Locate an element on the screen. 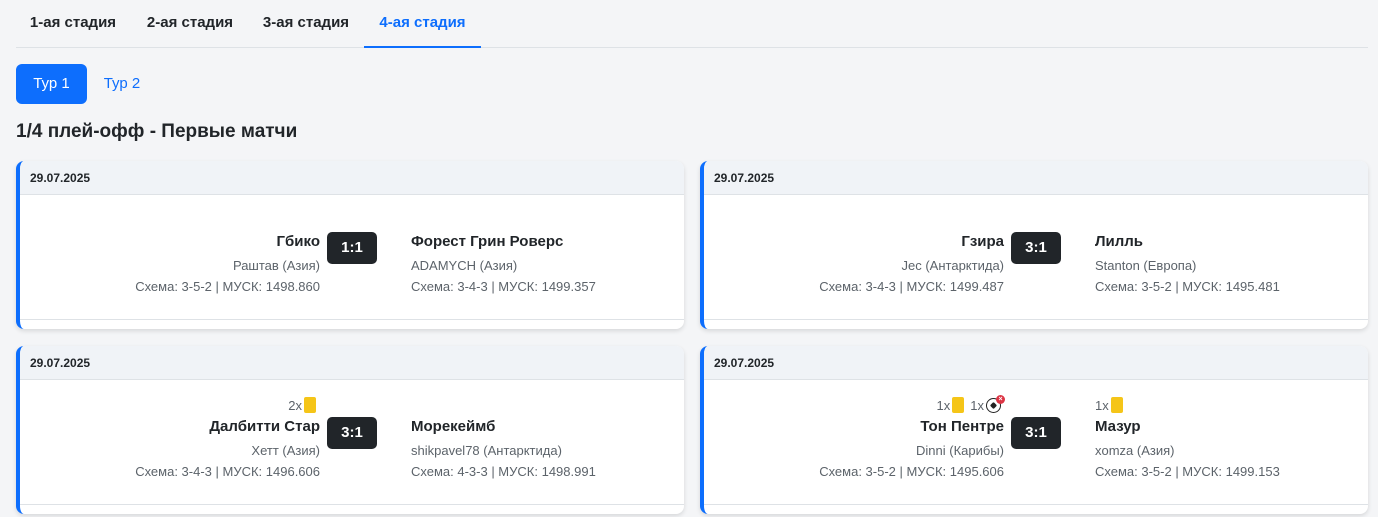  away-manager: ADAMYCH (Азия) is located at coordinates (464, 265).